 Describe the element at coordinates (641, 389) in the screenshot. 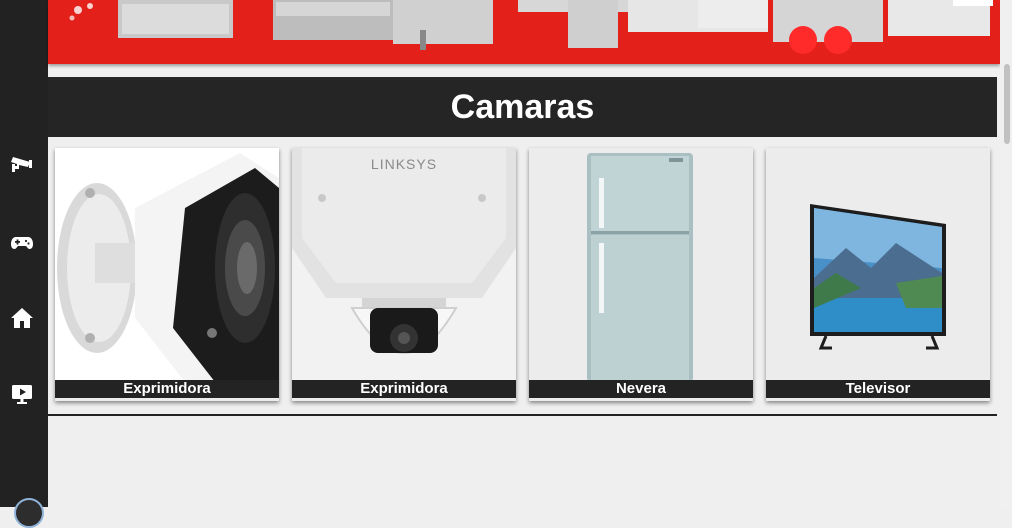

I see `product-name: Nevera` at that location.